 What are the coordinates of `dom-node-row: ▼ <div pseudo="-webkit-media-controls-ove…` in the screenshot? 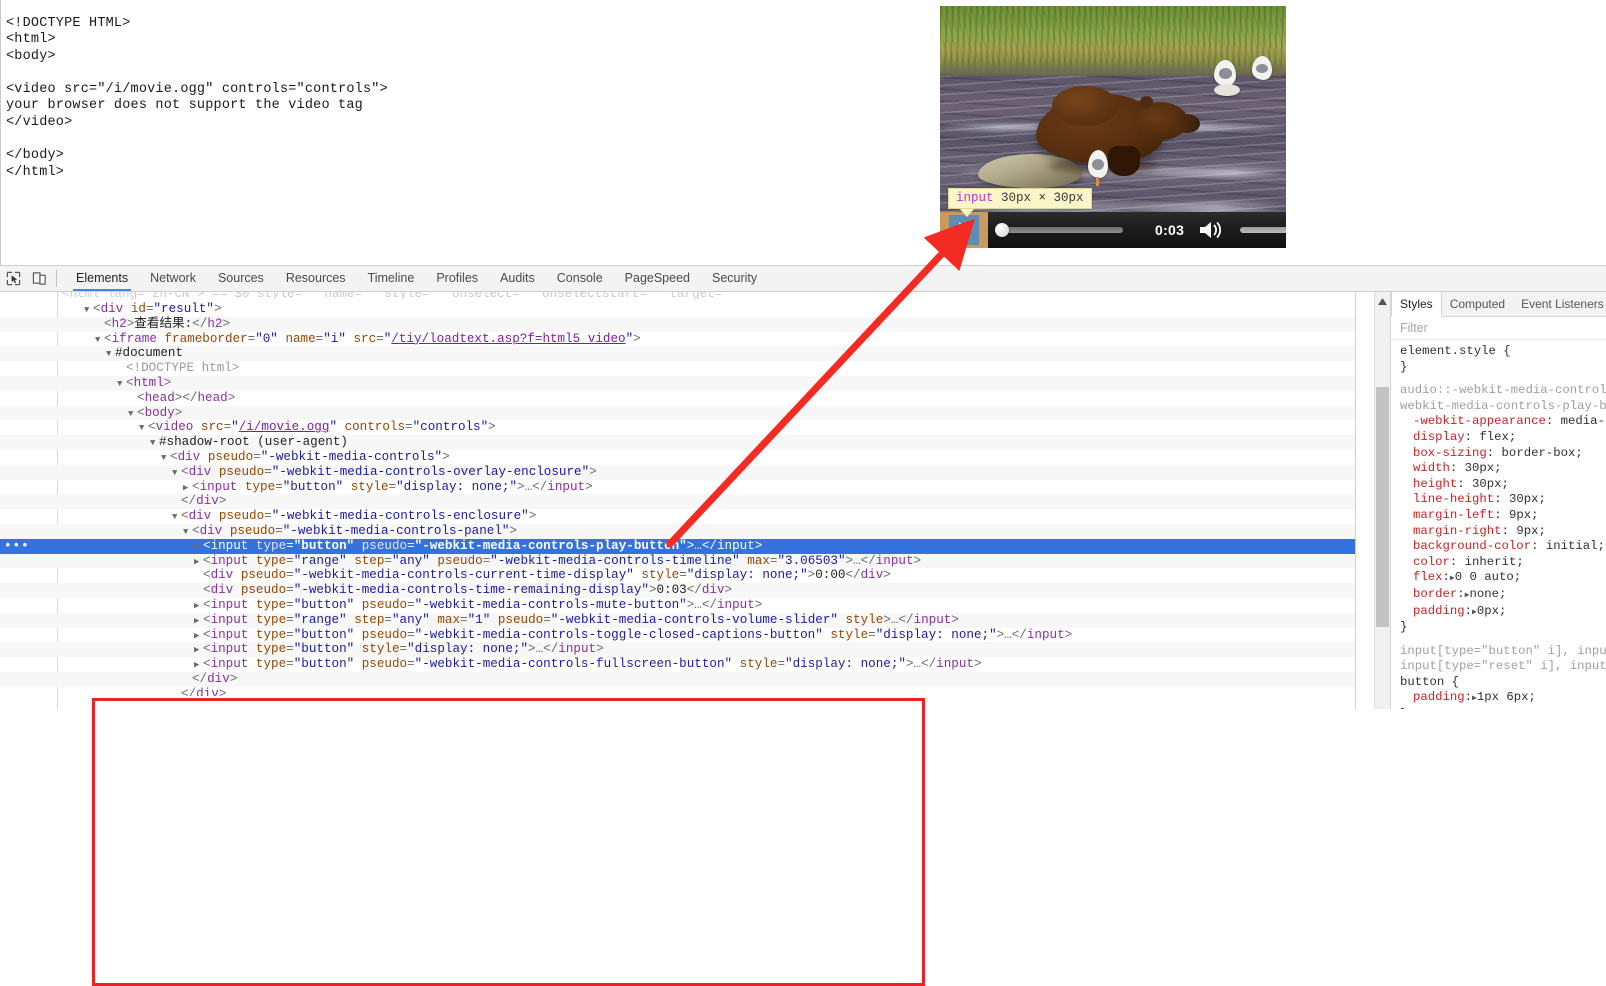 It's located at (677, 472).